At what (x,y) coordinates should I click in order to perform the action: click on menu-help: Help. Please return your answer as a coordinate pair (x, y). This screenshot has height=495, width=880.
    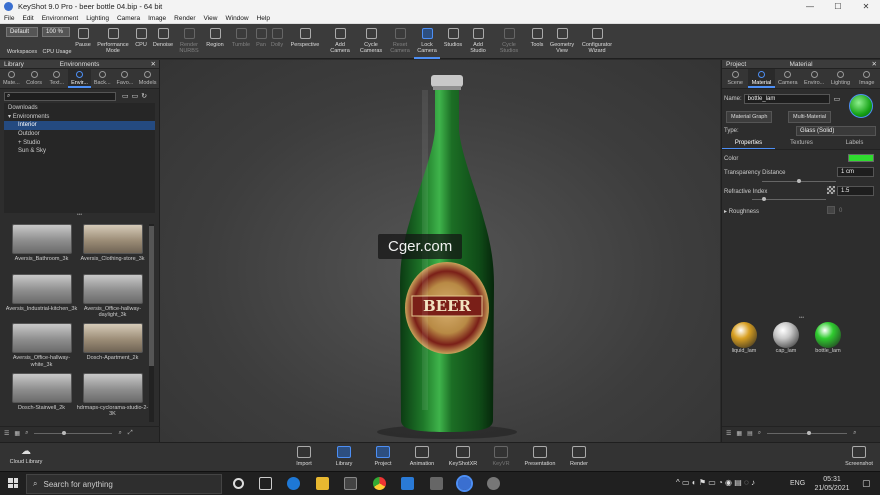
    Looking at the image, I should click on (263, 18).